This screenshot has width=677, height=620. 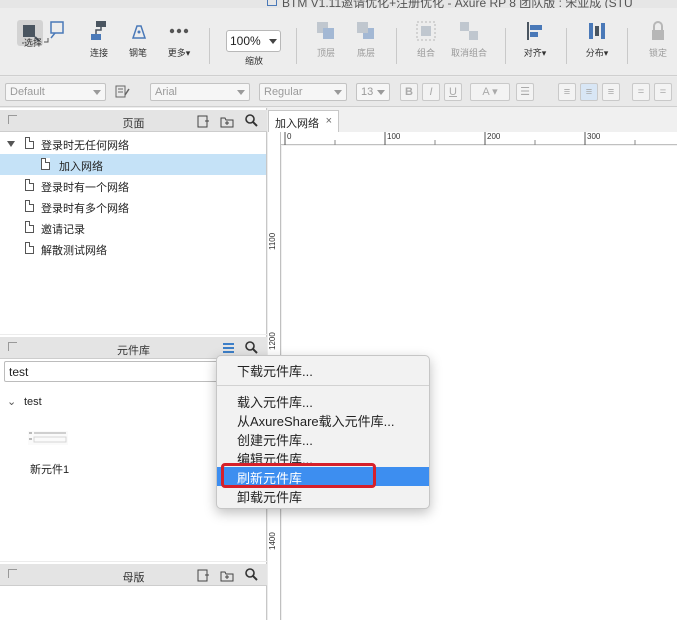 I want to click on zoom-label-text: 缩放, so click(x=253, y=61).